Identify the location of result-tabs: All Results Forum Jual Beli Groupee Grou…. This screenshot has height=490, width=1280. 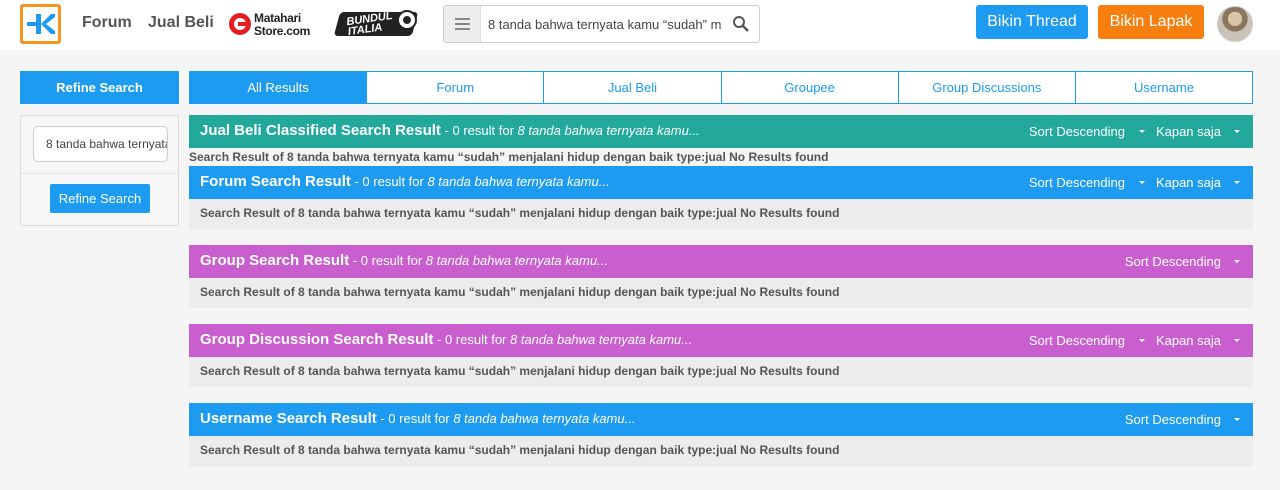
(721, 87).